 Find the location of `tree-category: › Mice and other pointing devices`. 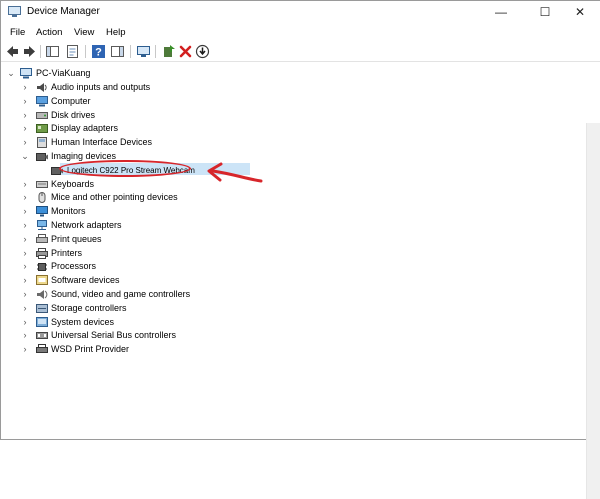

tree-category: › Mice and other pointing devices is located at coordinates (162, 197).